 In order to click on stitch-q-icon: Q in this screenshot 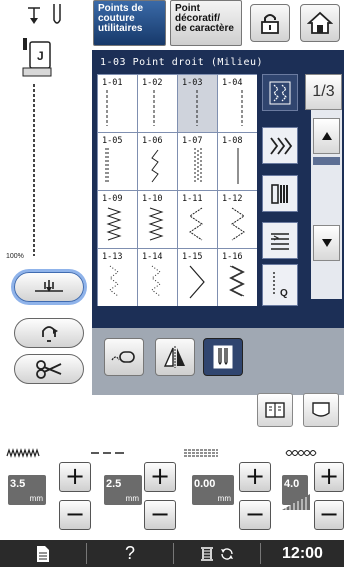, I will do `click(280, 285)`.